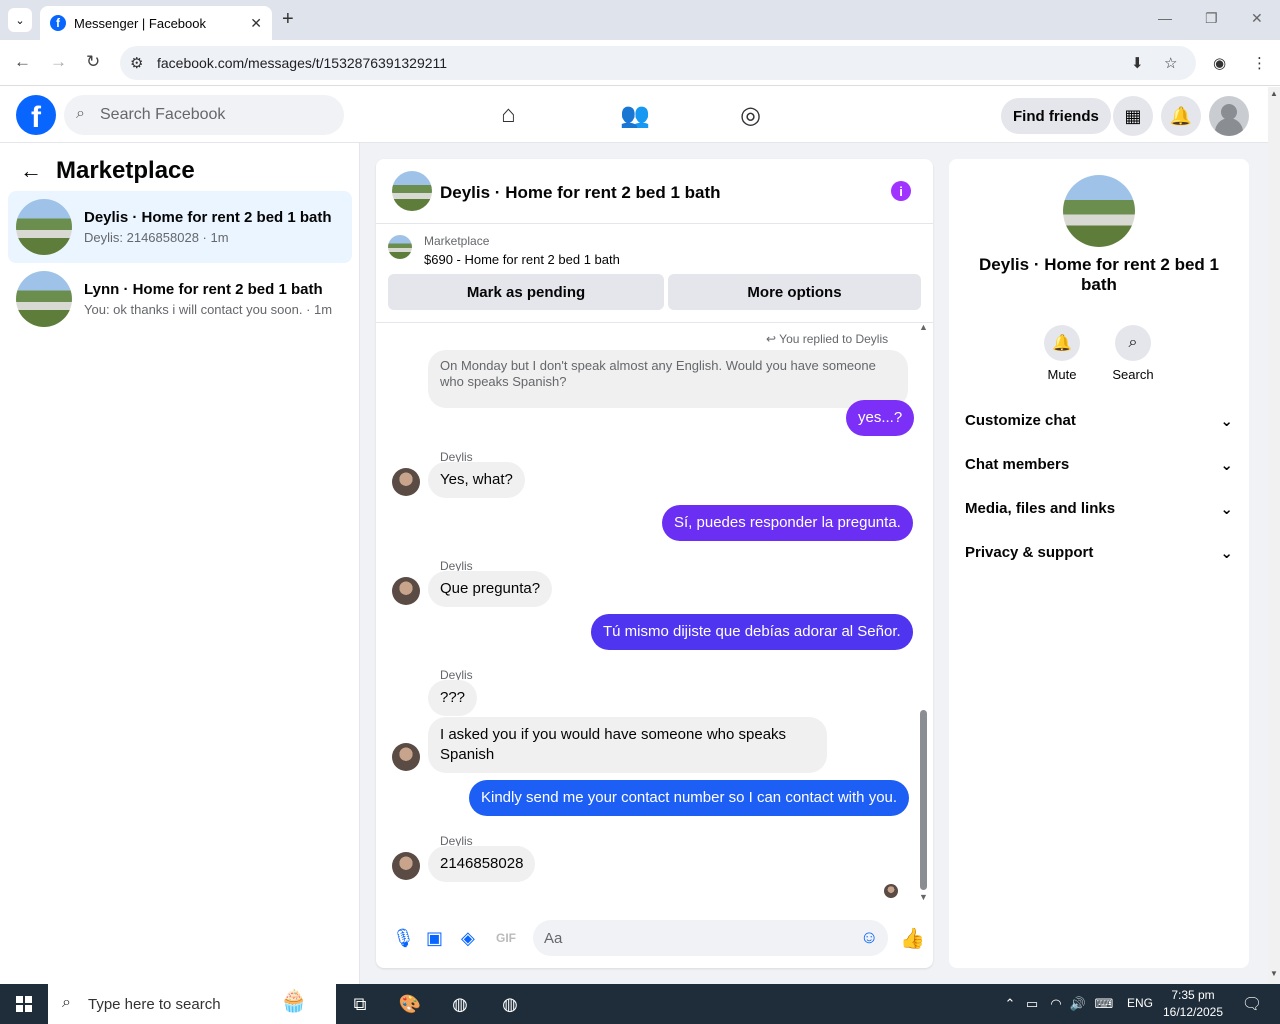 The image size is (1280, 1024). What do you see at coordinates (490, 589) in the screenshot?
I see `incoming-message: Que pregunta?` at bounding box center [490, 589].